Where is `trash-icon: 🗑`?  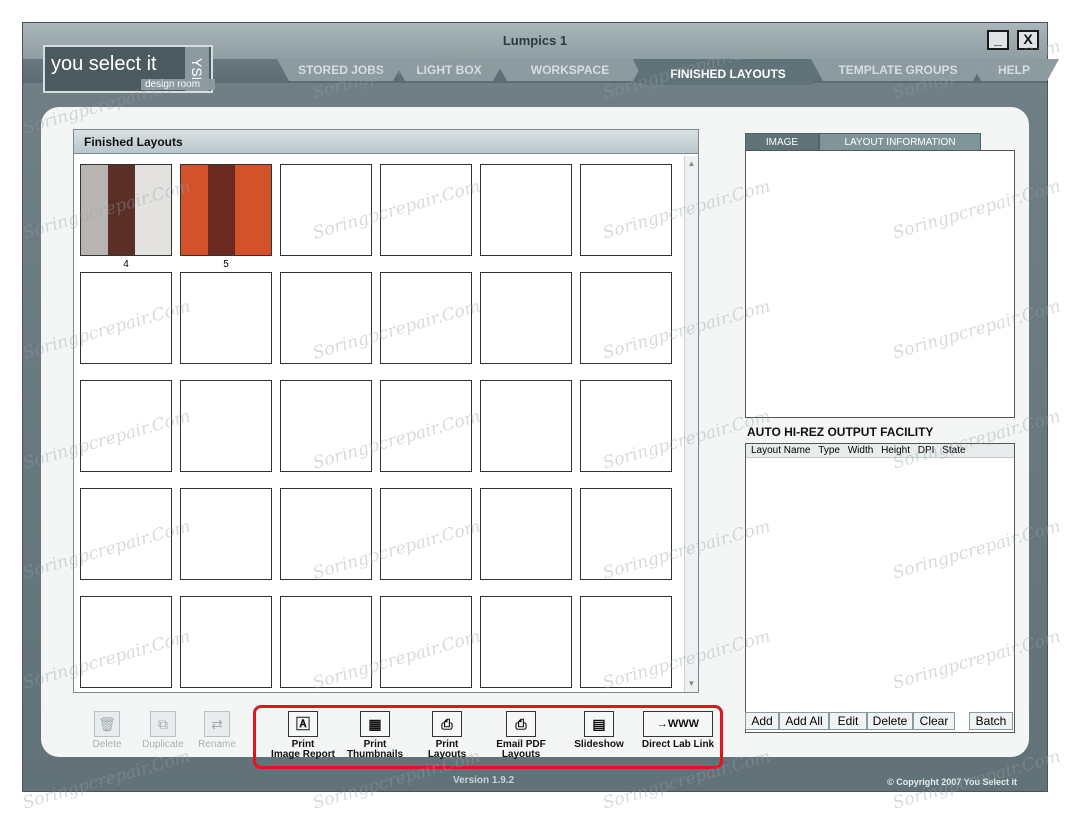 trash-icon: 🗑 is located at coordinates (107, 724).